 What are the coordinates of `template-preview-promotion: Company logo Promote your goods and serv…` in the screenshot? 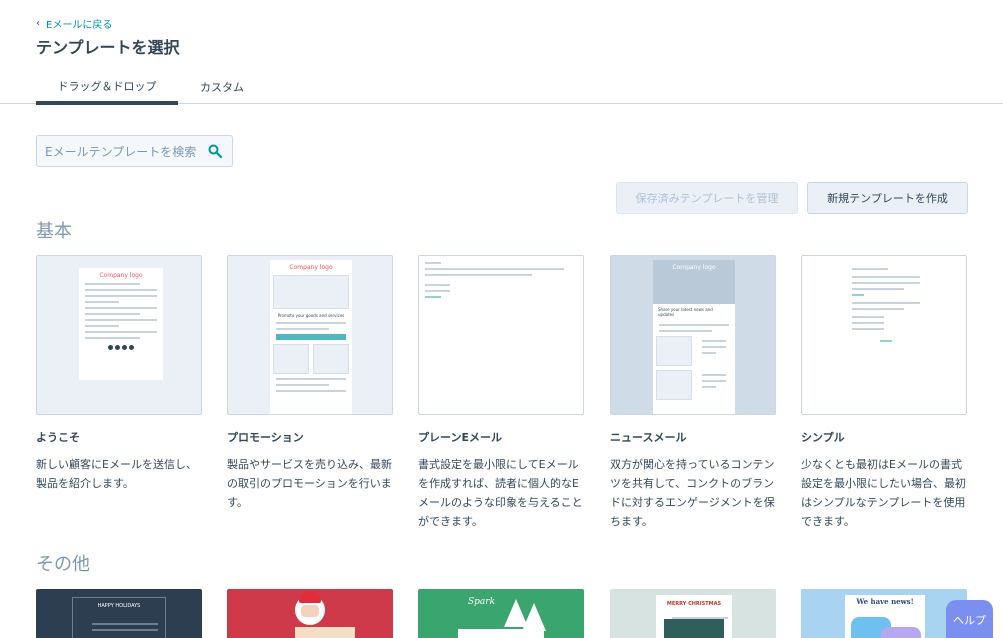 It's located at (310, 335).